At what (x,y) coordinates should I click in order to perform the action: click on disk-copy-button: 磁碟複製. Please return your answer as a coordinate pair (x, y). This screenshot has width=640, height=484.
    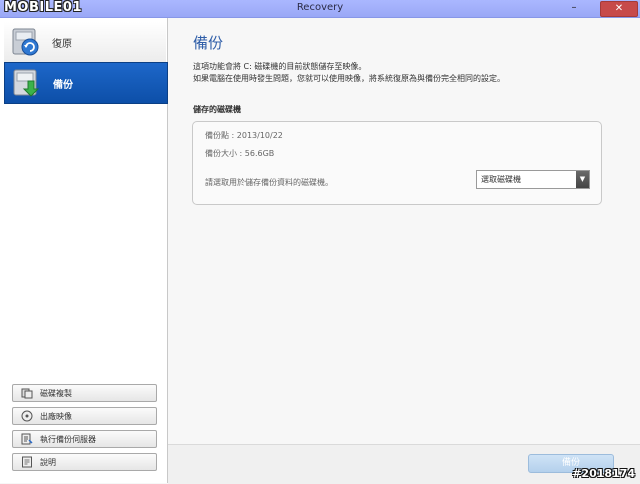
    Looking at the image, I should click on (84, 393).